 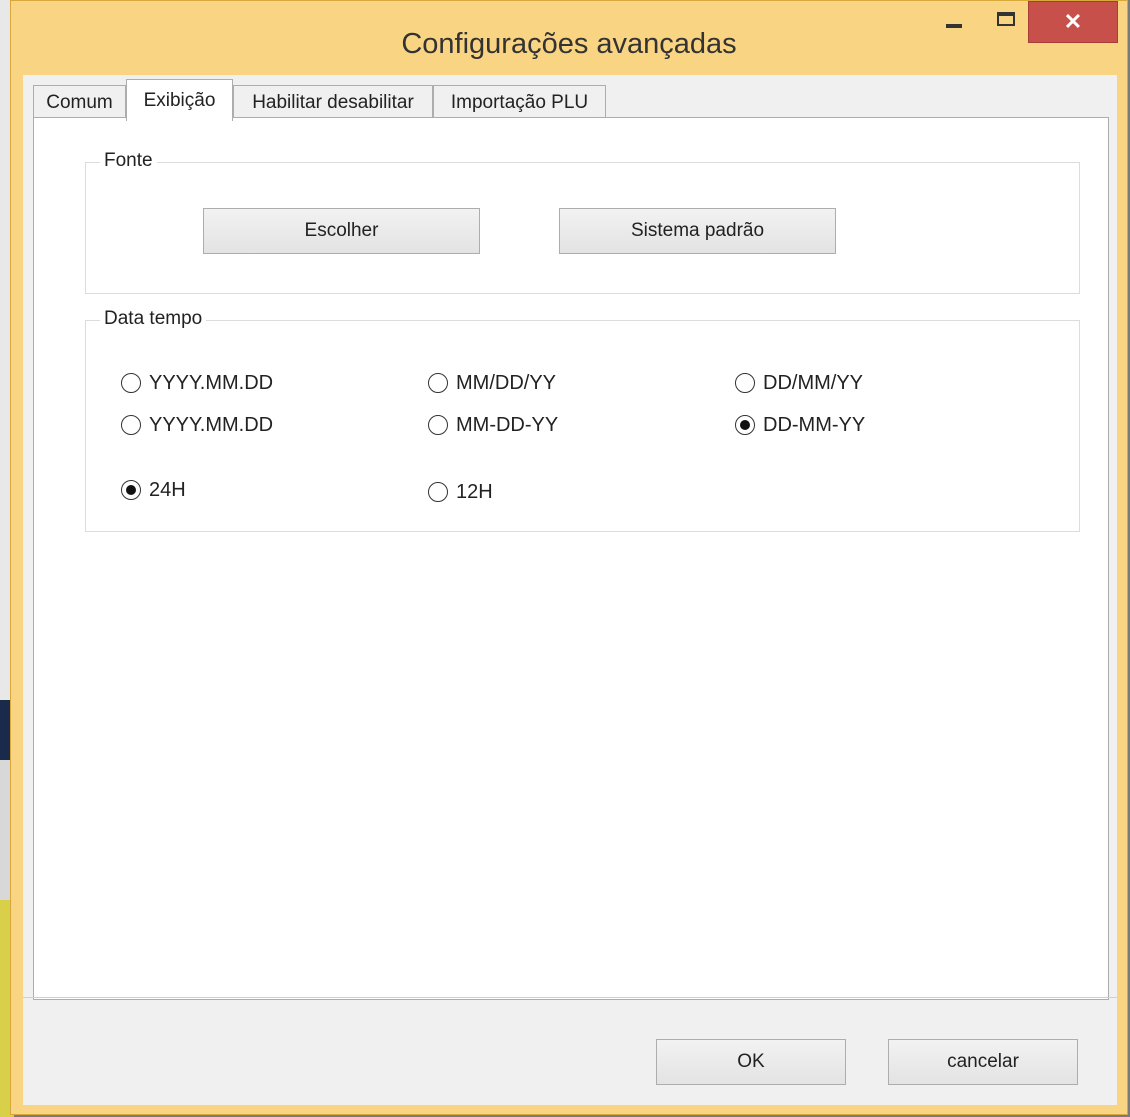 I want to click on datetime-group-label: Data tempo, so click(x=153, y=319).